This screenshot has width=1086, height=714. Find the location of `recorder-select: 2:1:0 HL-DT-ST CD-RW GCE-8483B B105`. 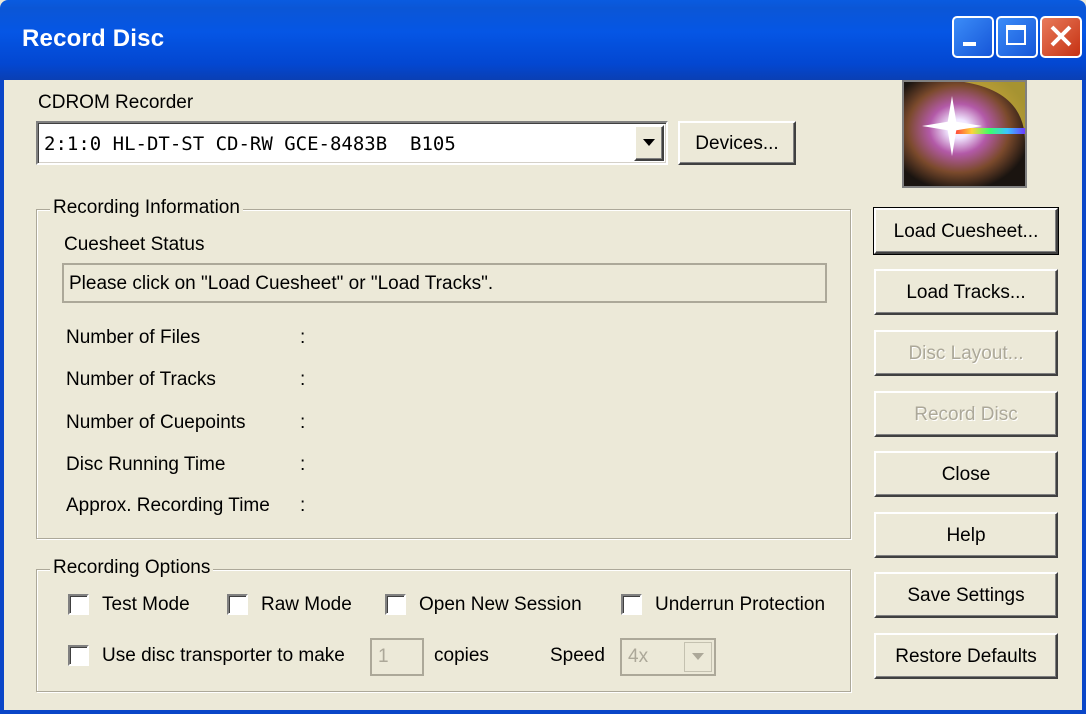

recorder-select: 2:1:0 HL-DT-ST CD-RW GCE-8483B B105 is located at coordinates (352, 143).